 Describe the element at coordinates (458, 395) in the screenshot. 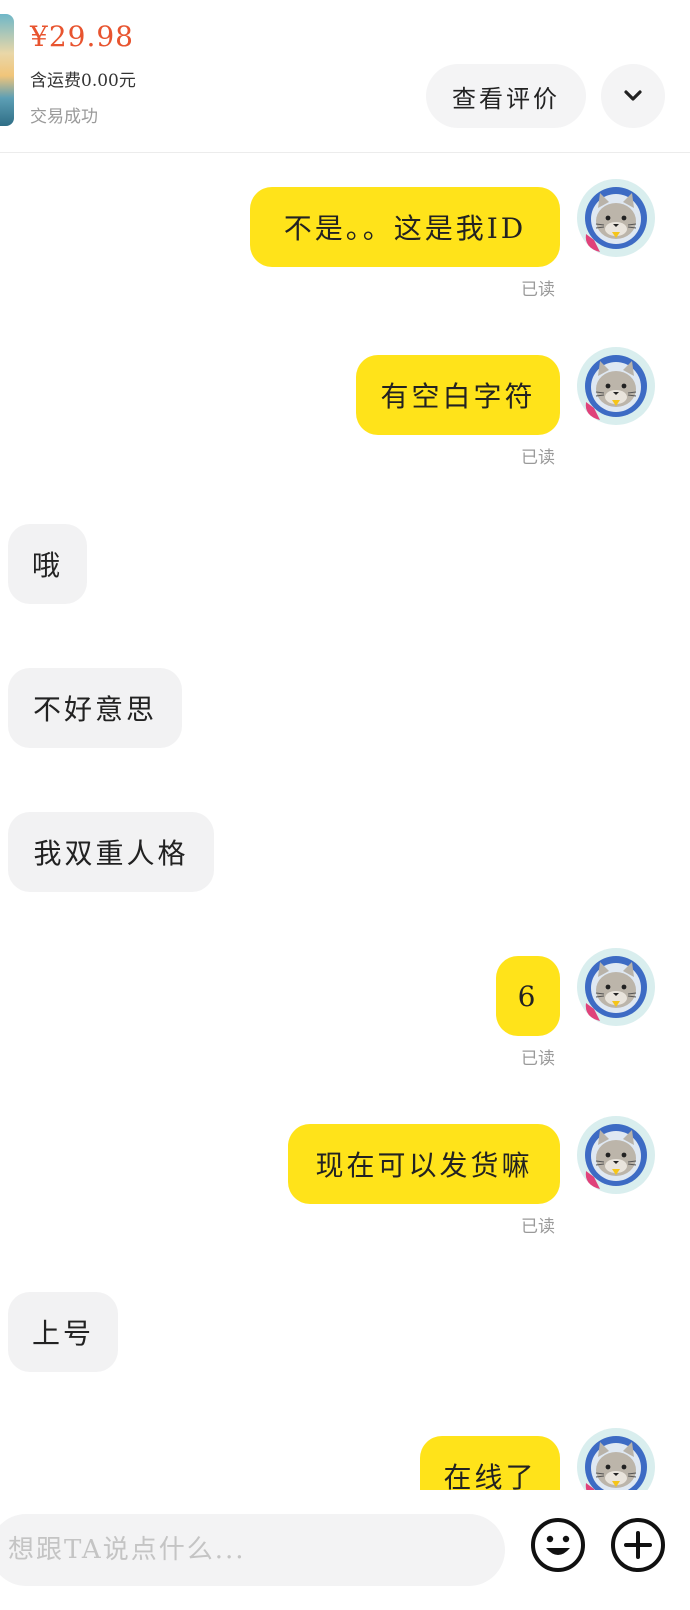

I see `message-bubble-sent: 有空白字符` at that location.